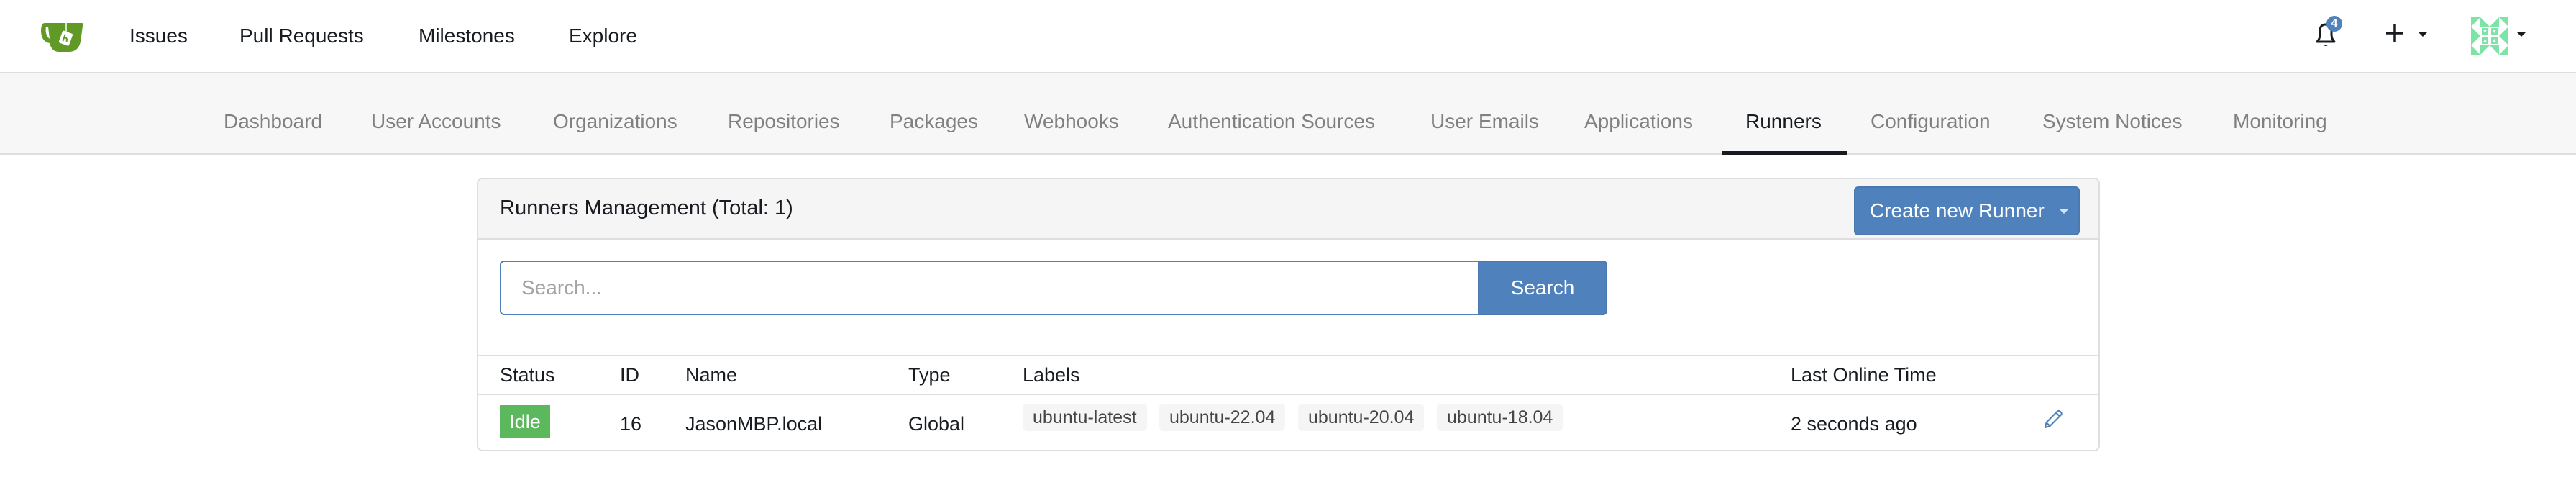 The image size is (2576, 498). I want to click on tab-packages: Packages, so click(934, 122).